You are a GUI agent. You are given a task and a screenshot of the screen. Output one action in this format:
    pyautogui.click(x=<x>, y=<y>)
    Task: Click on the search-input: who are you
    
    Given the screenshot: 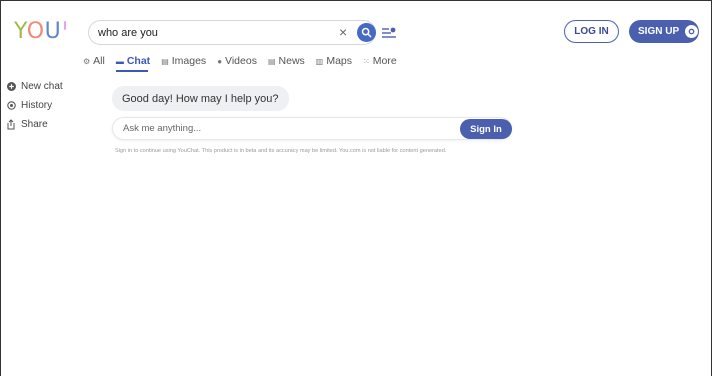 What is the action you would take?
    pyautogui.click(x=236, y=33)
    